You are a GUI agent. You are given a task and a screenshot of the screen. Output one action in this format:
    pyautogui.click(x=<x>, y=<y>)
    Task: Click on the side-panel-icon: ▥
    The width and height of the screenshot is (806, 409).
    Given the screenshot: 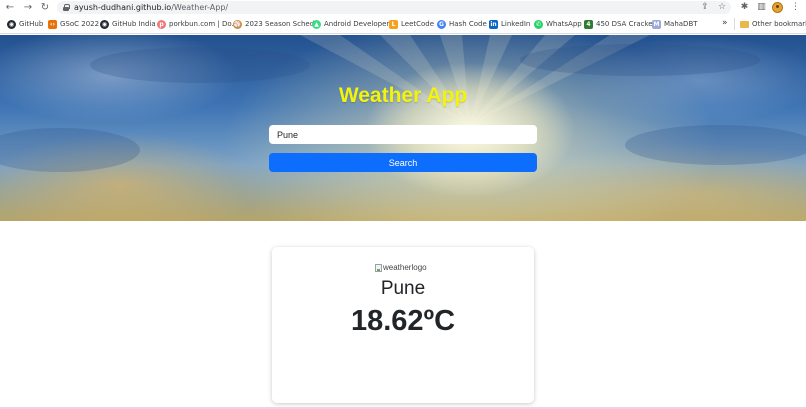 What is the action you would take?
    pyautogui.click(x=761, y=7)
    